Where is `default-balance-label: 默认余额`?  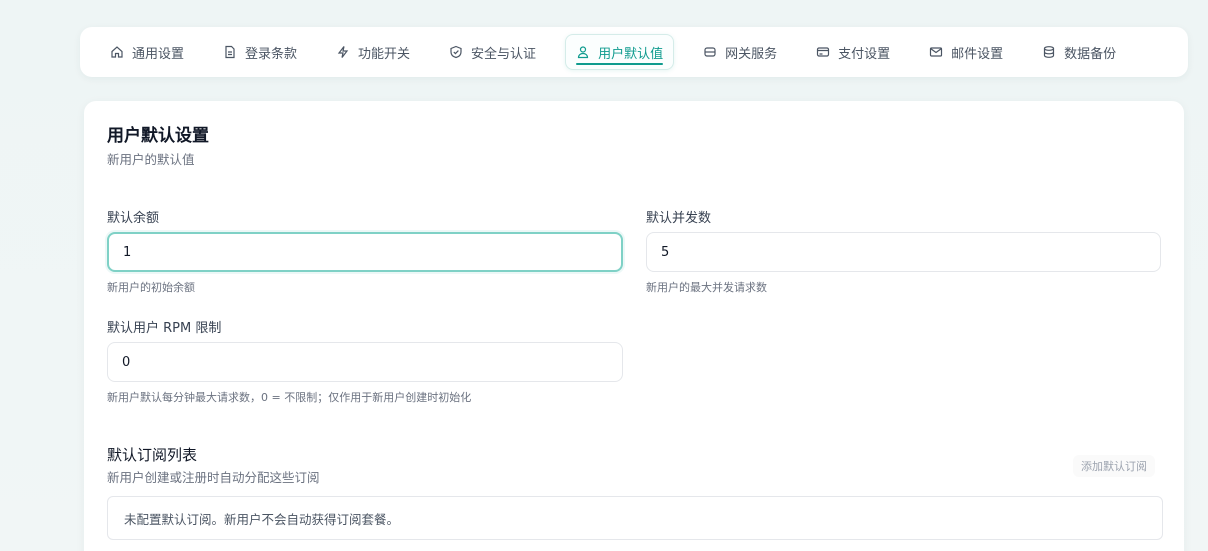
default-balance-label: 默认余额 is located at coordinates (133, 218).